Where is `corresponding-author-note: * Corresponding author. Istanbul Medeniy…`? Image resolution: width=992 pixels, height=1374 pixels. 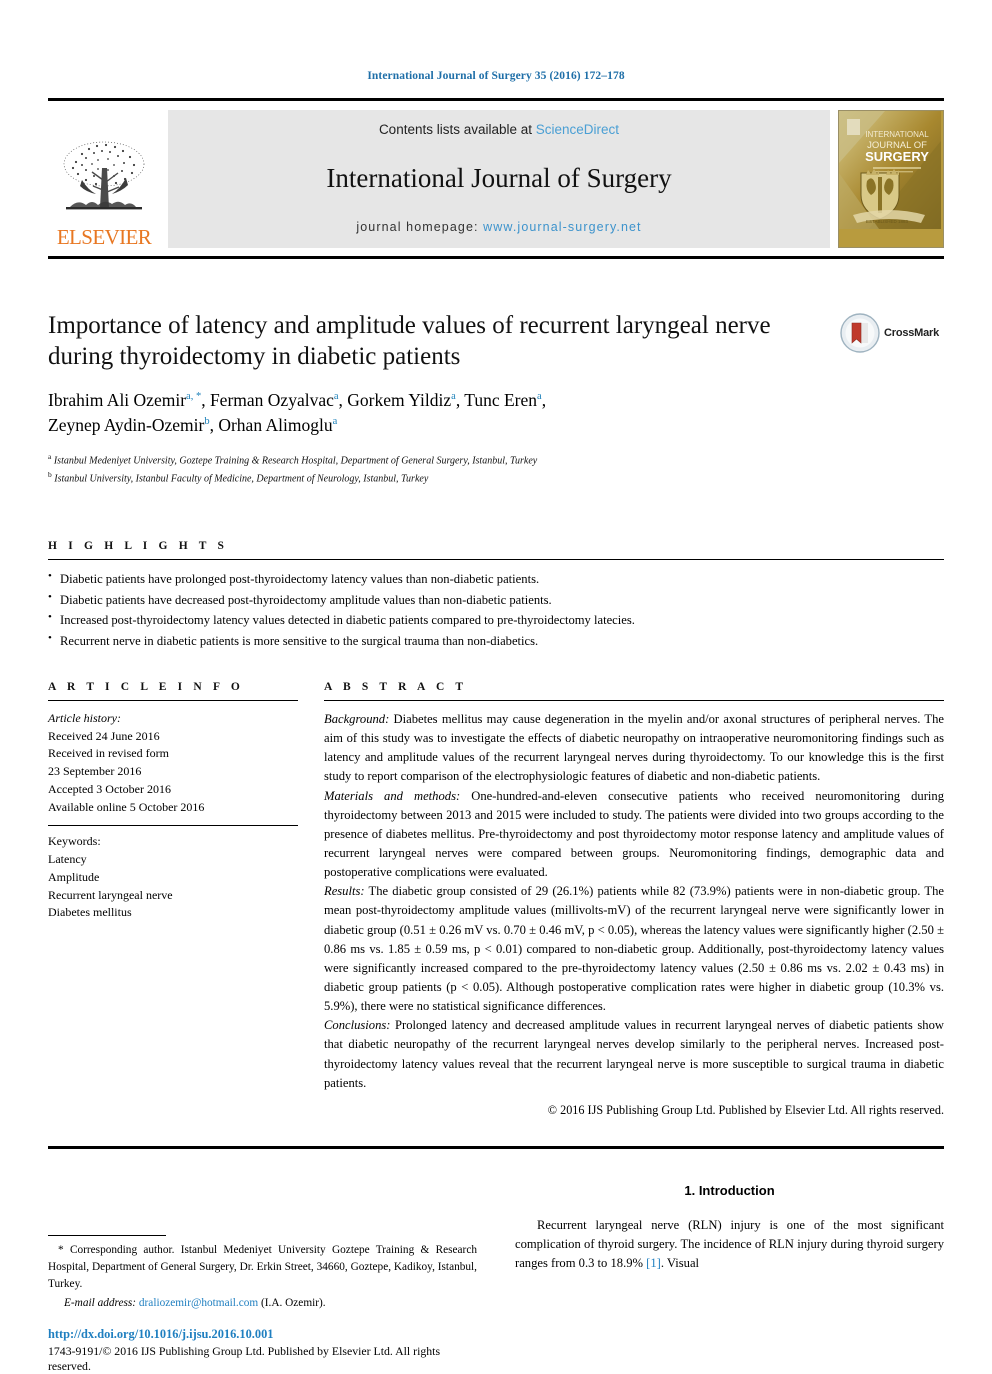 corresponding-author-note: * Corresponding author. Istanbul Medeniy… is located at coordinates (262, 1271).